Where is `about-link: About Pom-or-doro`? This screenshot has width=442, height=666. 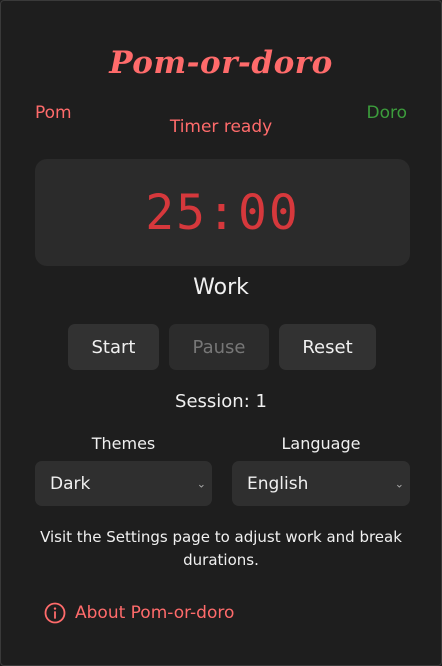
about-link: About Pom-or-doro is located at coordinates (139, 613).